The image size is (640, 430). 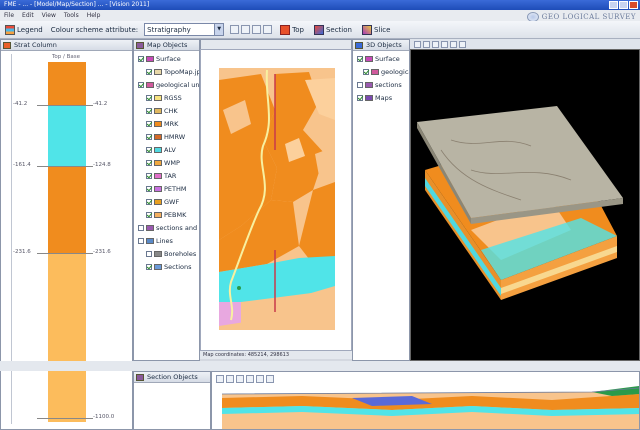 I want to click on tree-item: GWF, so click(x=162, y=202).